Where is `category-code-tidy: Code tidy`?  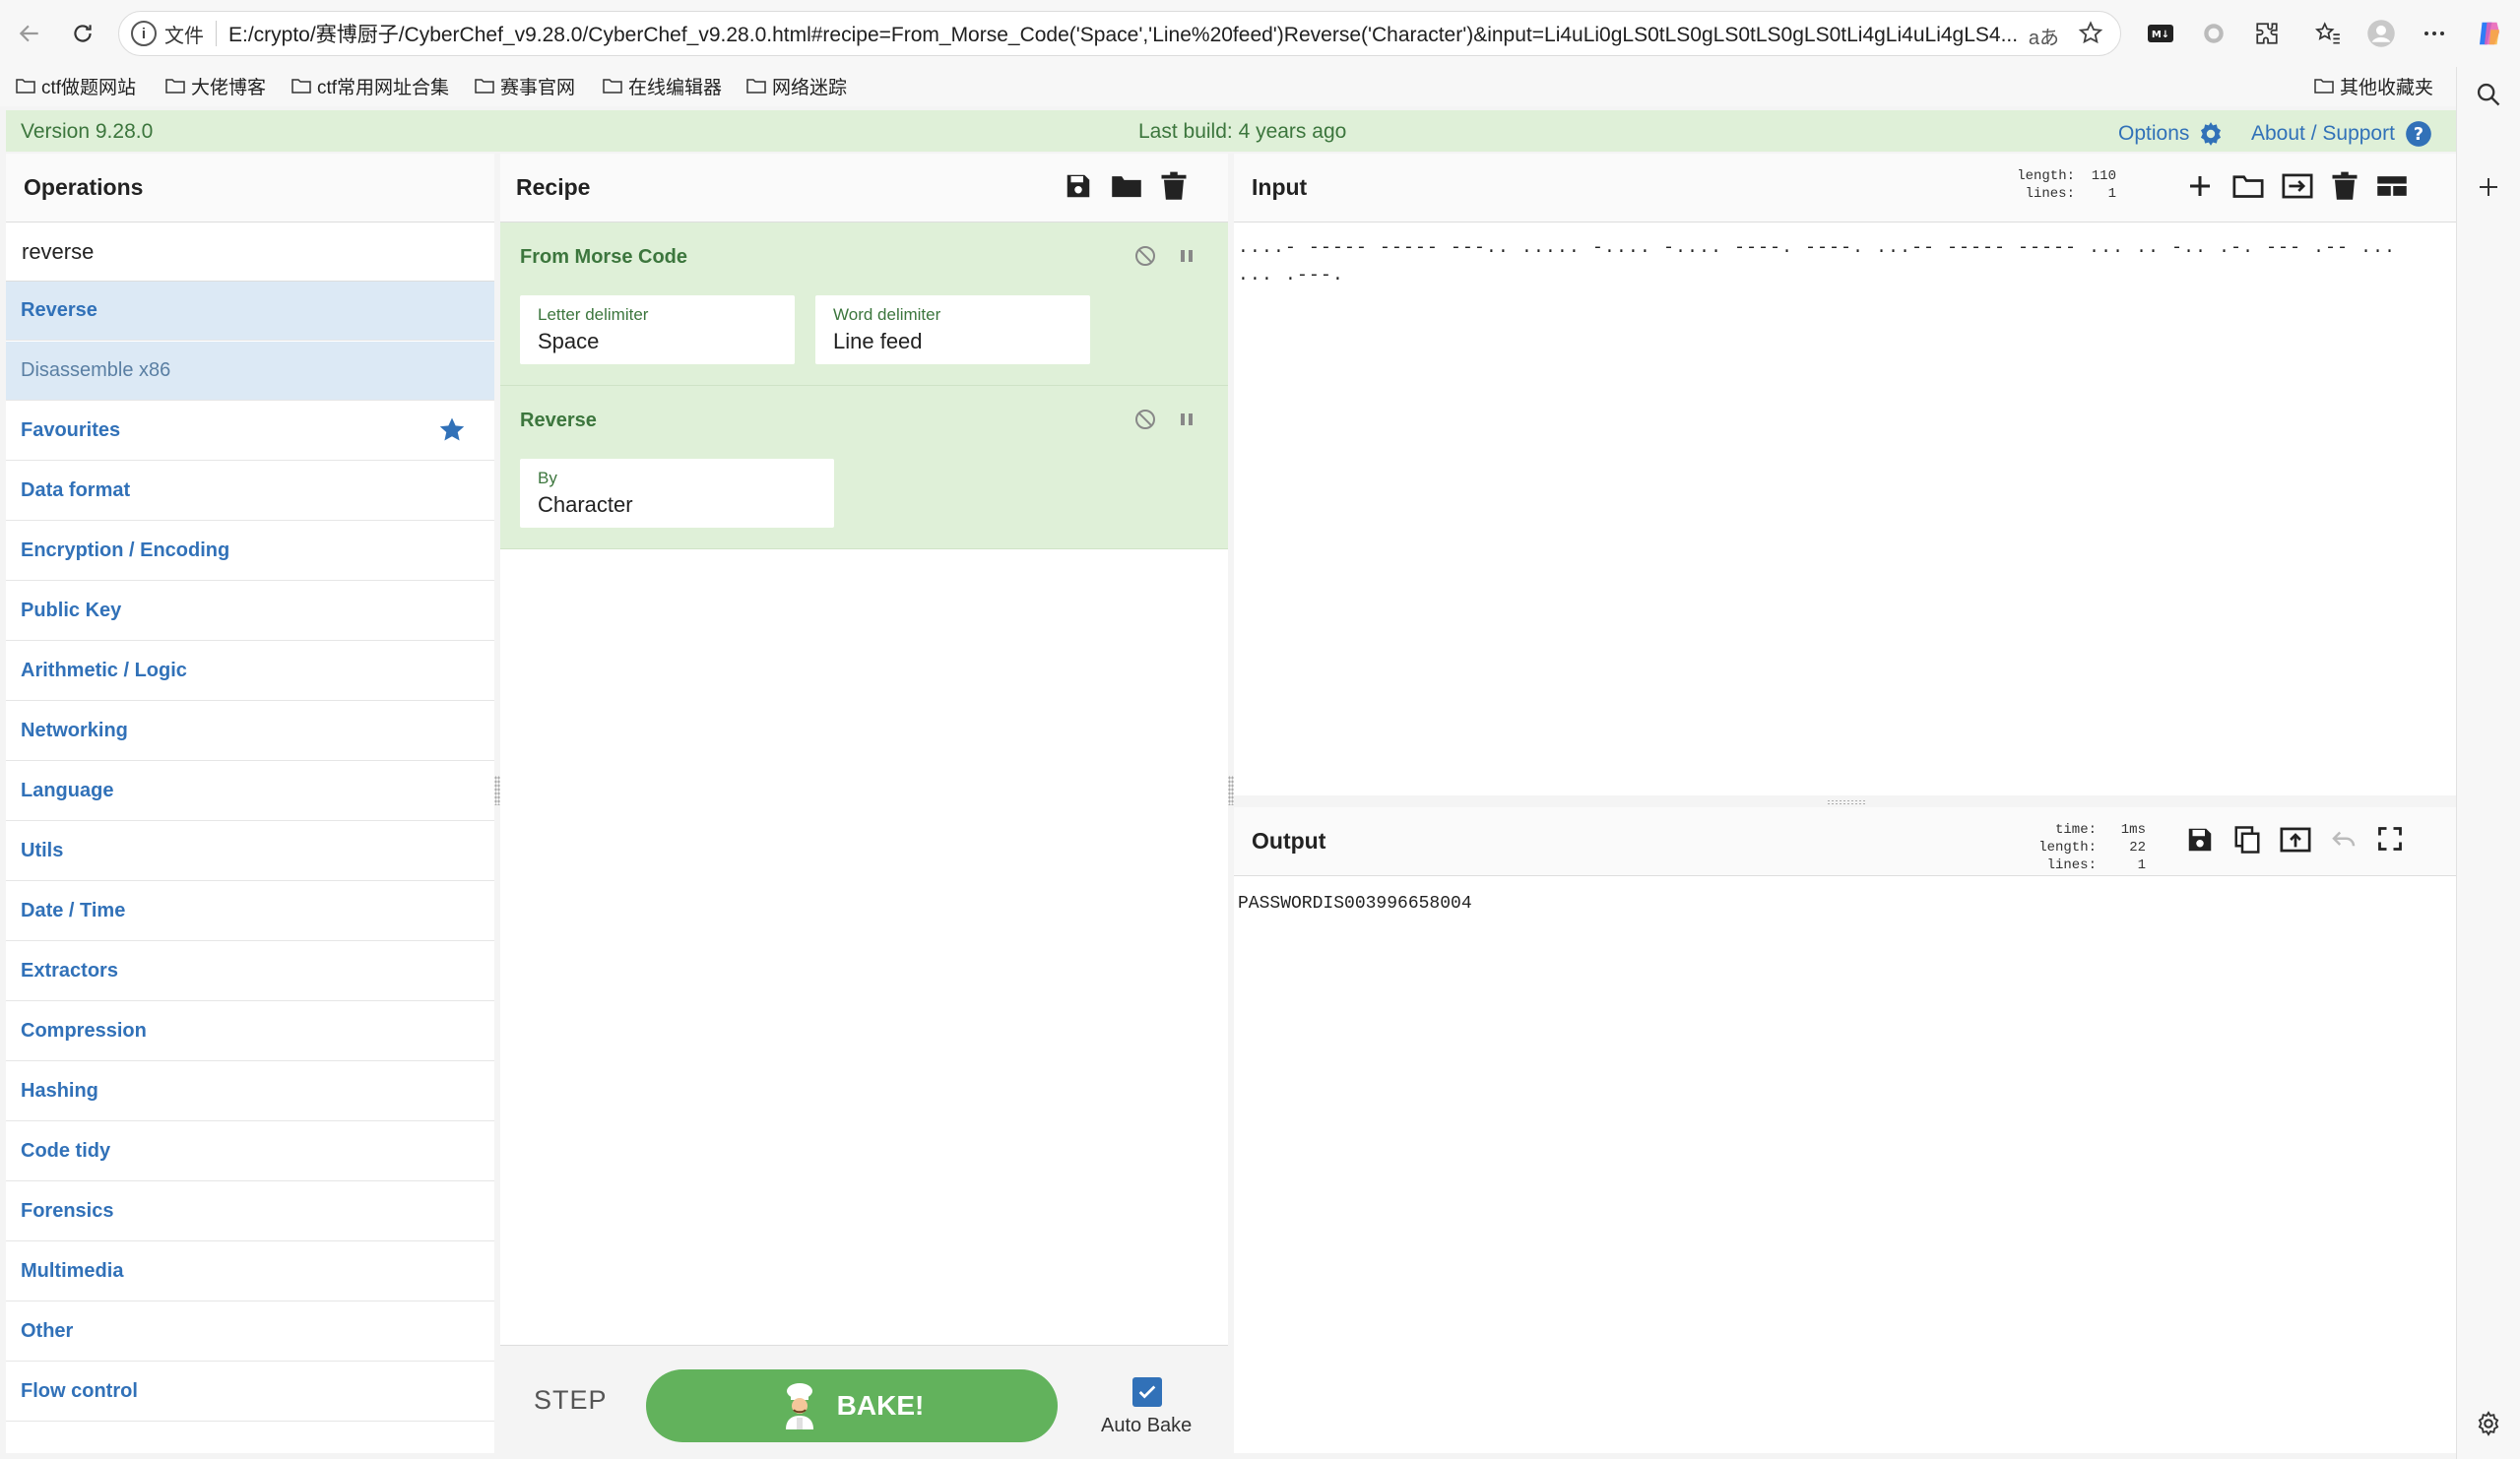
category-code-tidy: Code tidy is located at coordinates (250, 1151).